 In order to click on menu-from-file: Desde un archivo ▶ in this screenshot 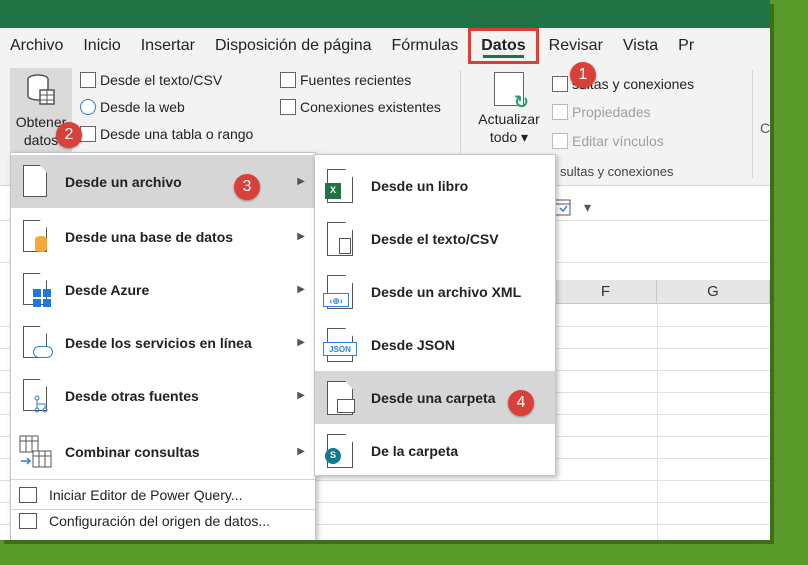, I will do `click(163, 181)`.